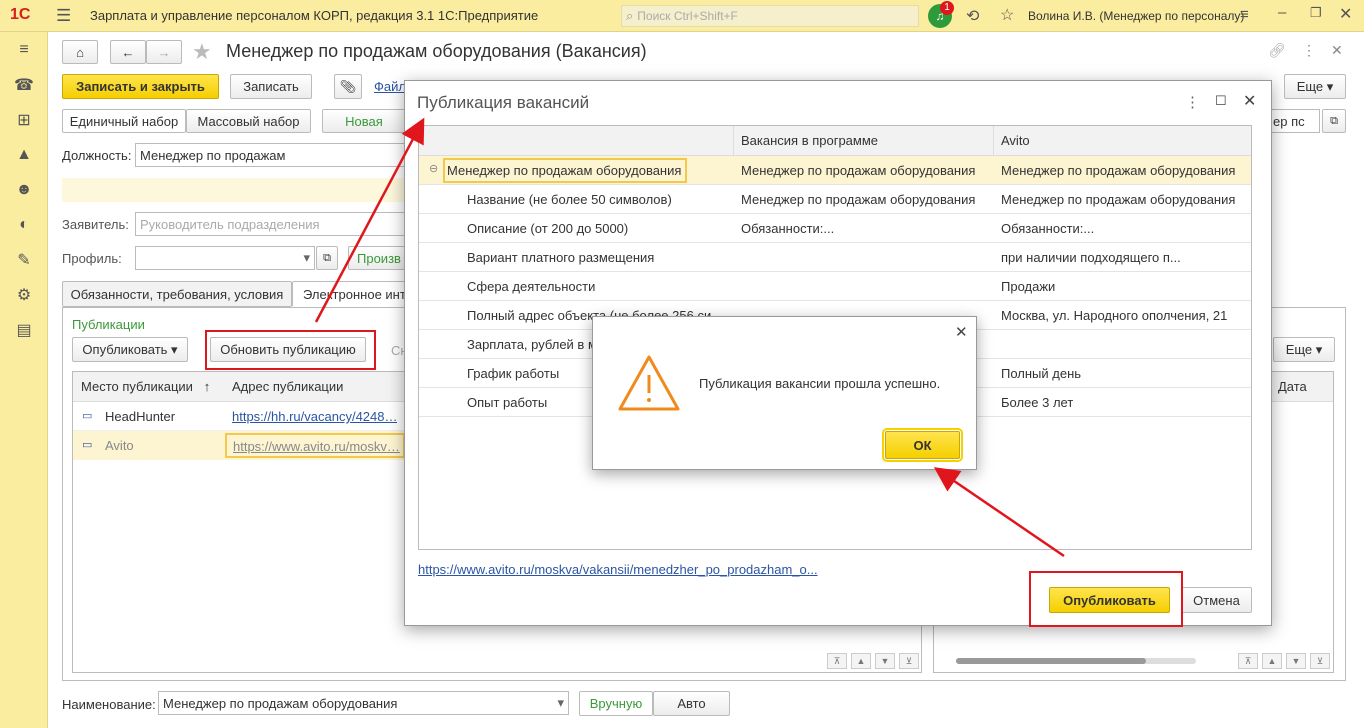  What do you see at coordinates (24, 155) in the screenshot?
I see `sidebar-graduation-icon: ▲` at bounding box center [24, 155].